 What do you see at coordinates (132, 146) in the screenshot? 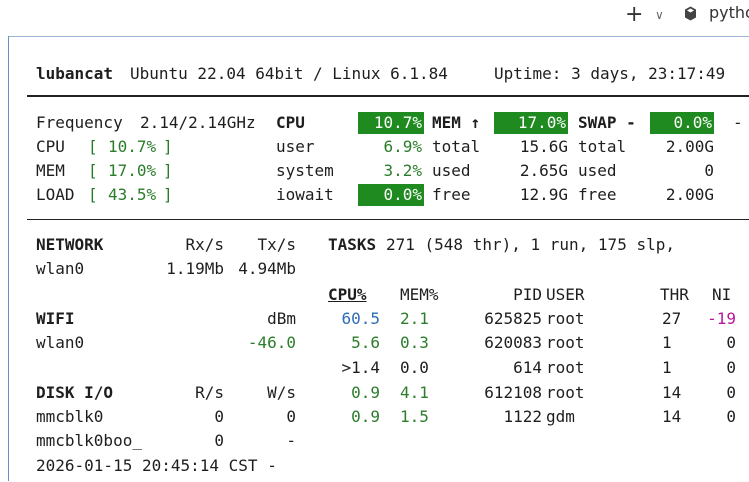
I see `ql-cpu-value: 10.7%` at bounding box center [132, 146].